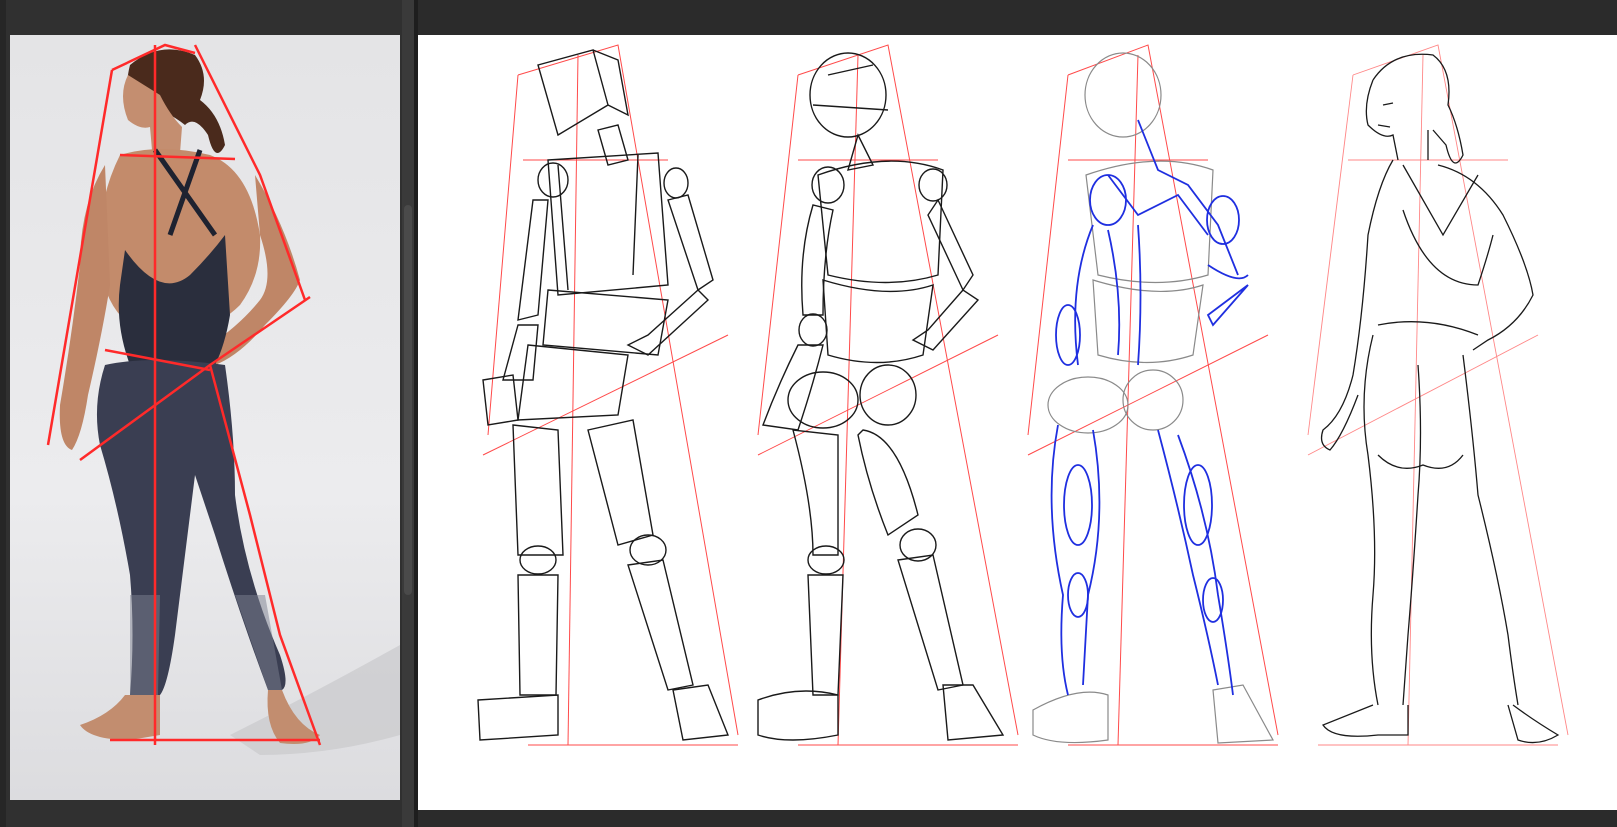 This screenshot has width=1617, height=827. Describe the element at coordinates (1017, 818) in the screenshot. I see `canvas-bottom-bar` at that location.